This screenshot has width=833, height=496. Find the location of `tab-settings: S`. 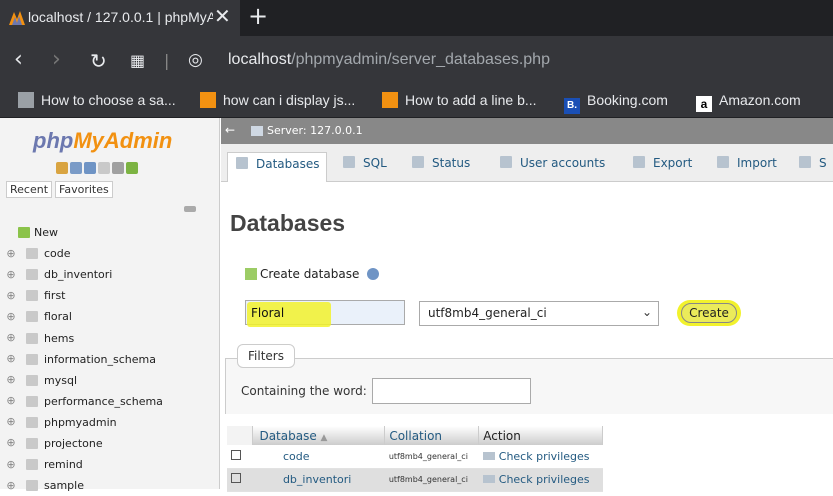

tab-settings: S is located at coordinates (813, 167).